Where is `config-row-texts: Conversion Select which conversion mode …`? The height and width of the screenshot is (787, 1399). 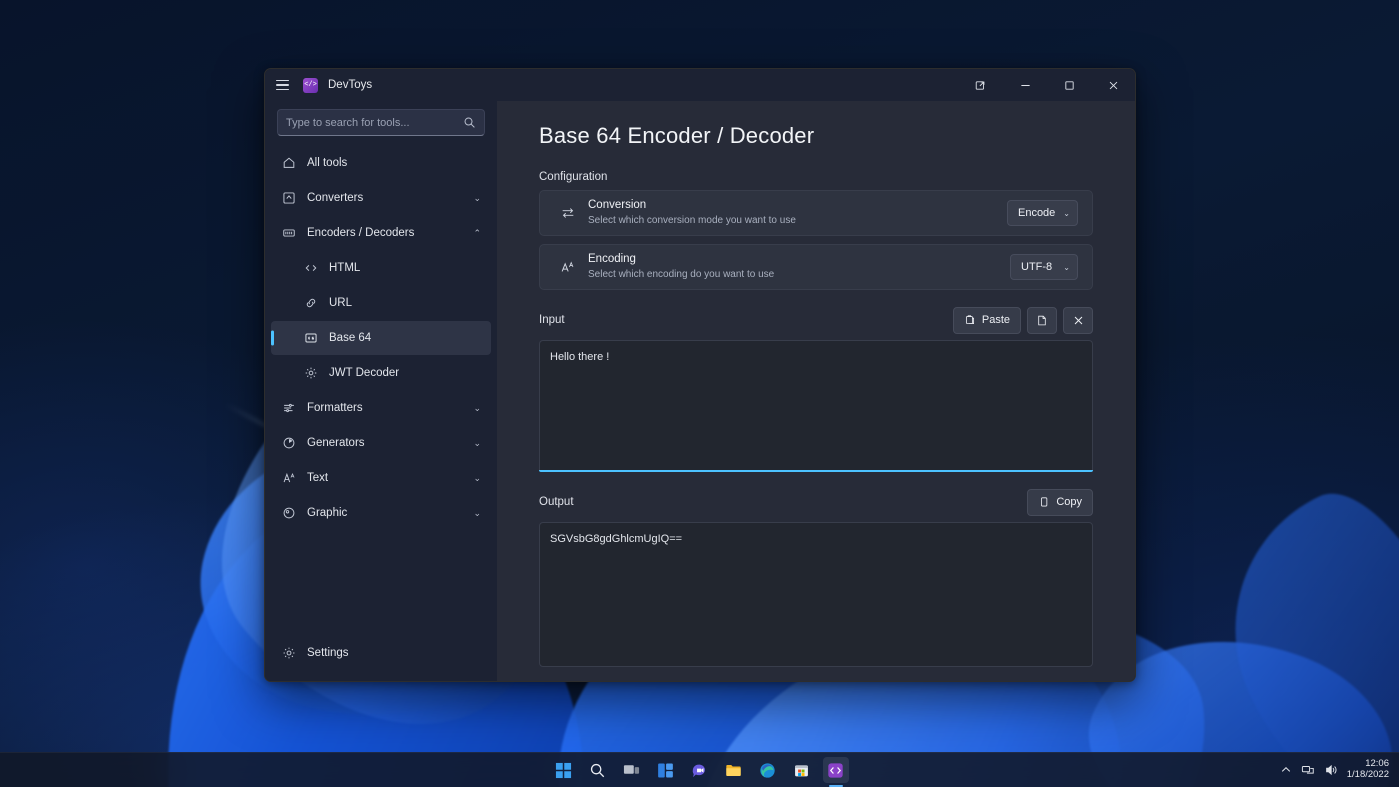 config-row-texts: Conversion Select which conversion mode … is located at coordinates (797, 212).